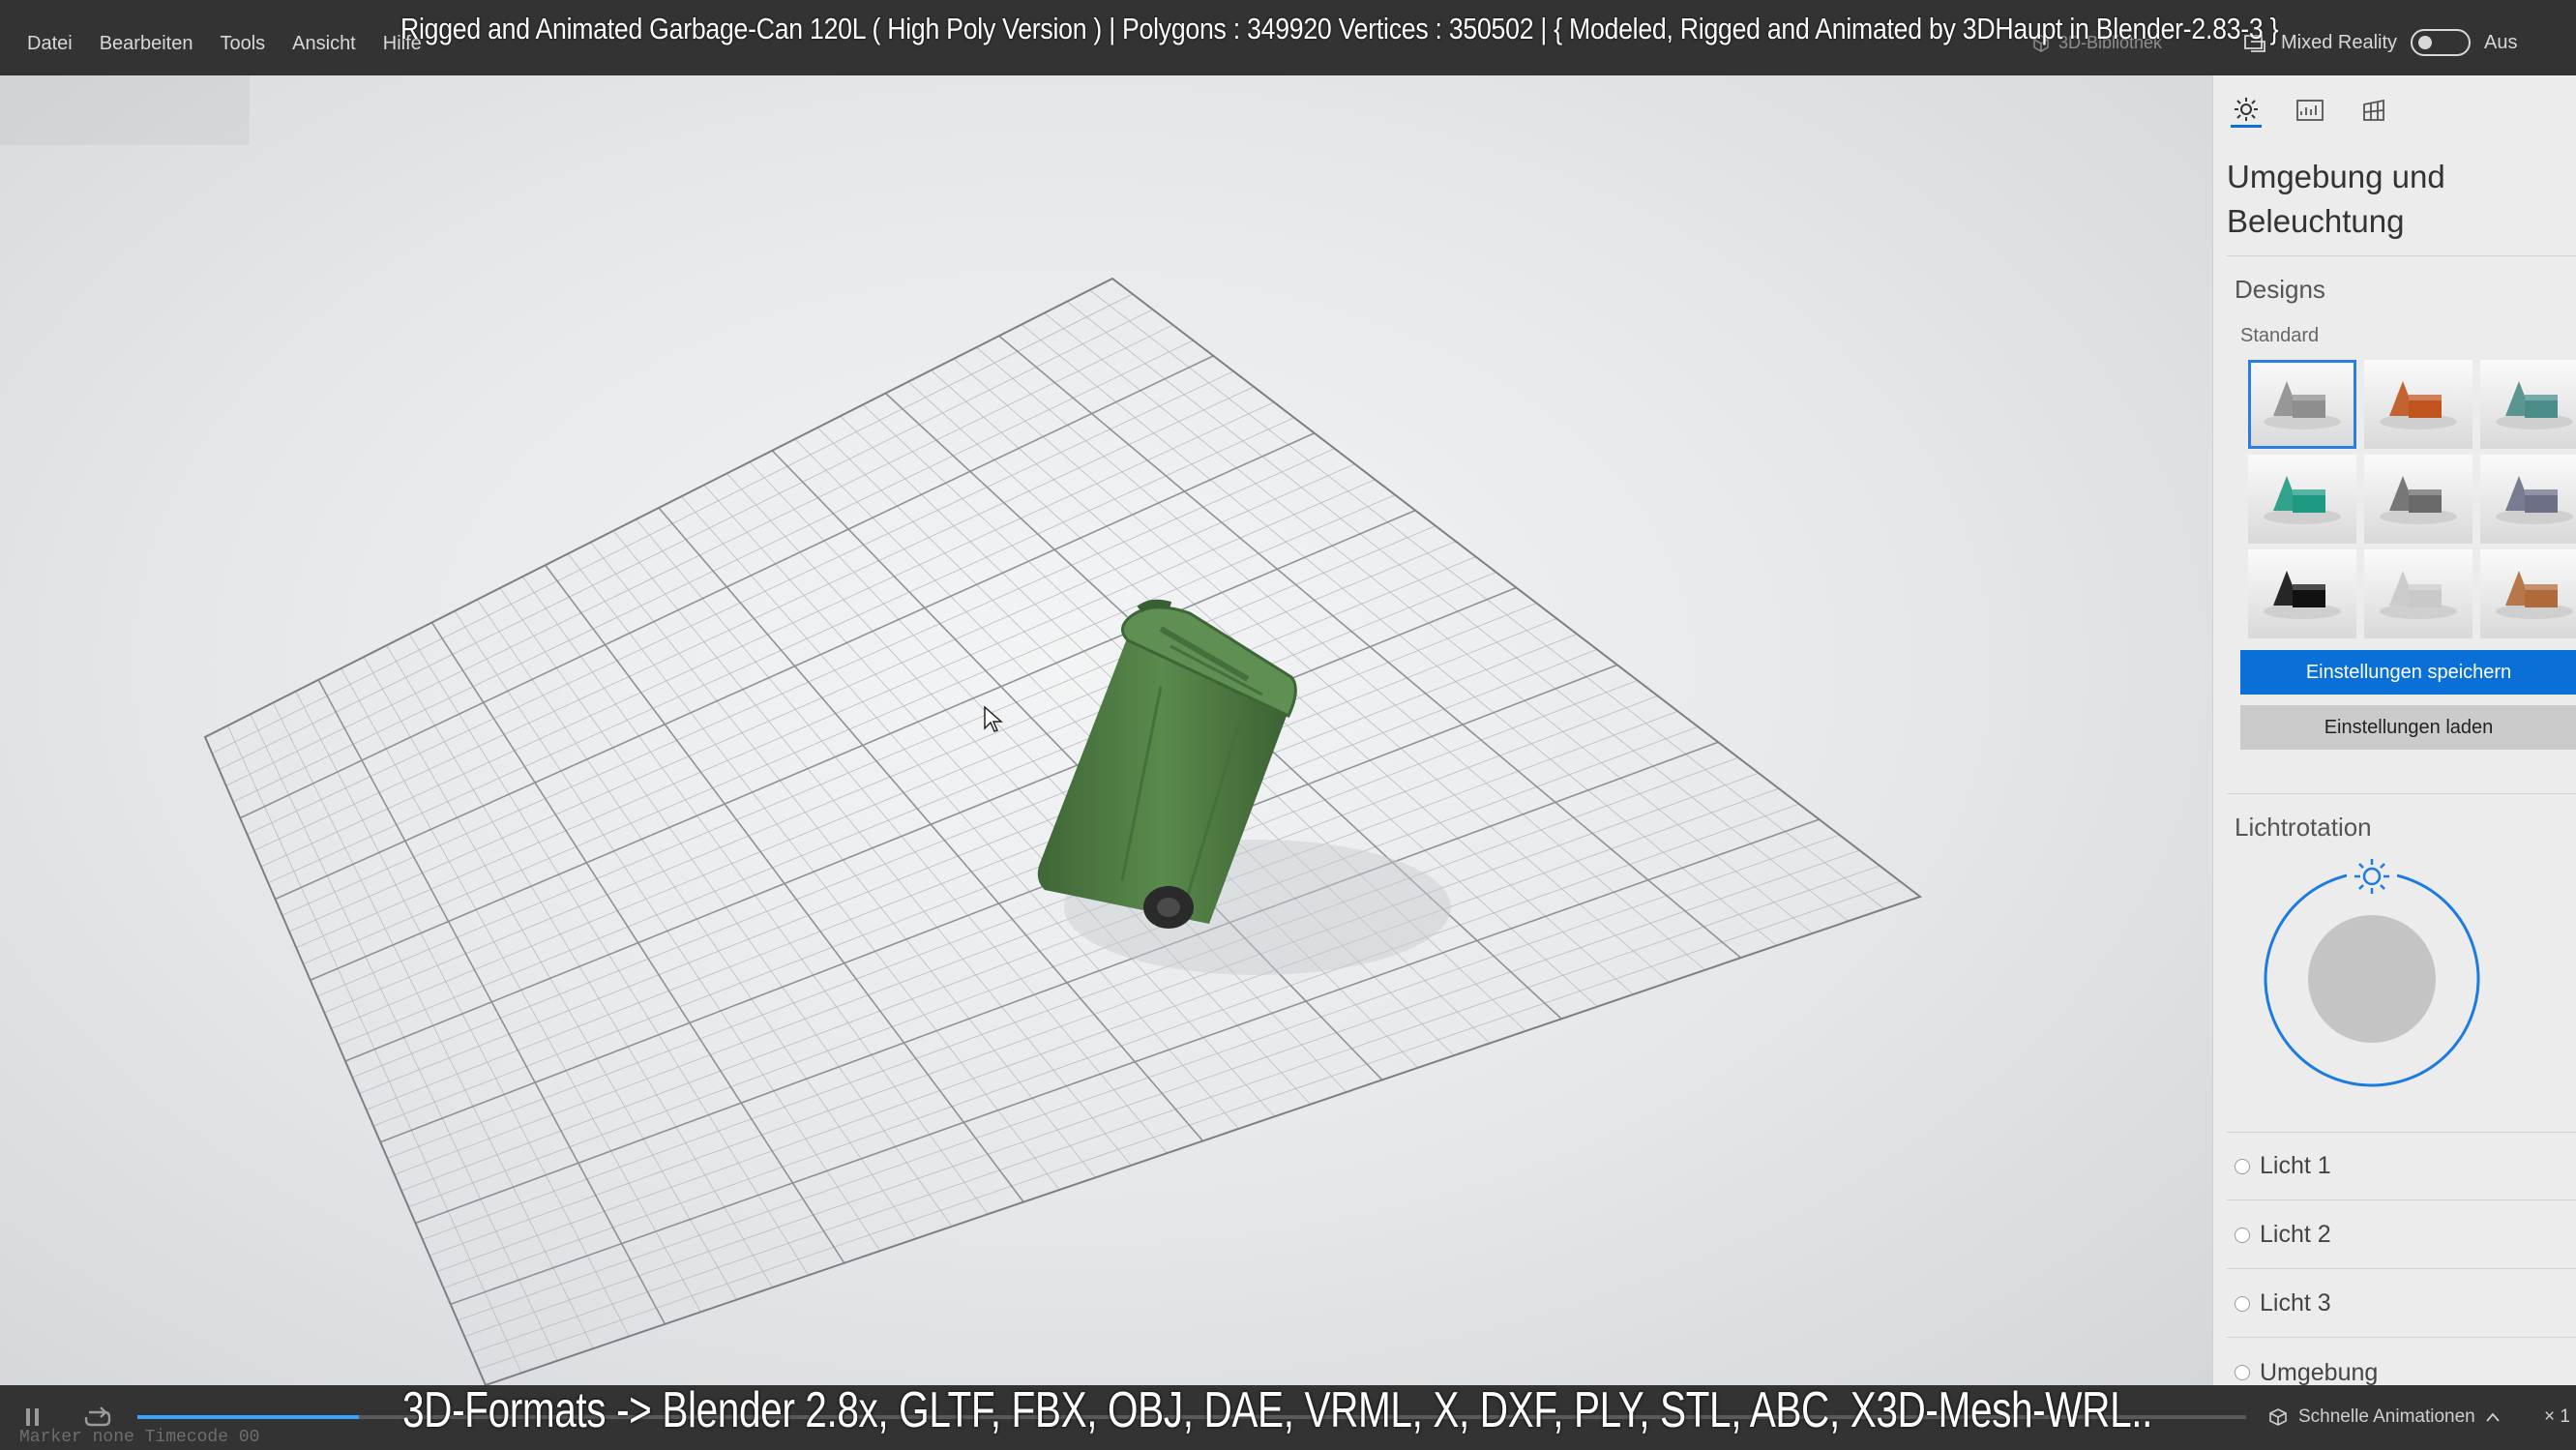  I want to click on mouse-cursor-icon, so click(994, 718).